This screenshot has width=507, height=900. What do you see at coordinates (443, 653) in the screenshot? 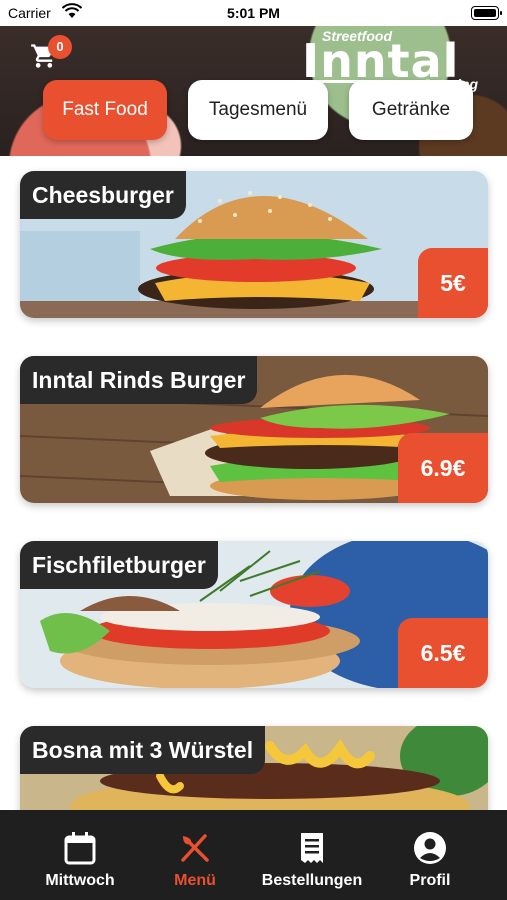
I see `menu-item-price: 6.5€` at bounding box center [443, 653].